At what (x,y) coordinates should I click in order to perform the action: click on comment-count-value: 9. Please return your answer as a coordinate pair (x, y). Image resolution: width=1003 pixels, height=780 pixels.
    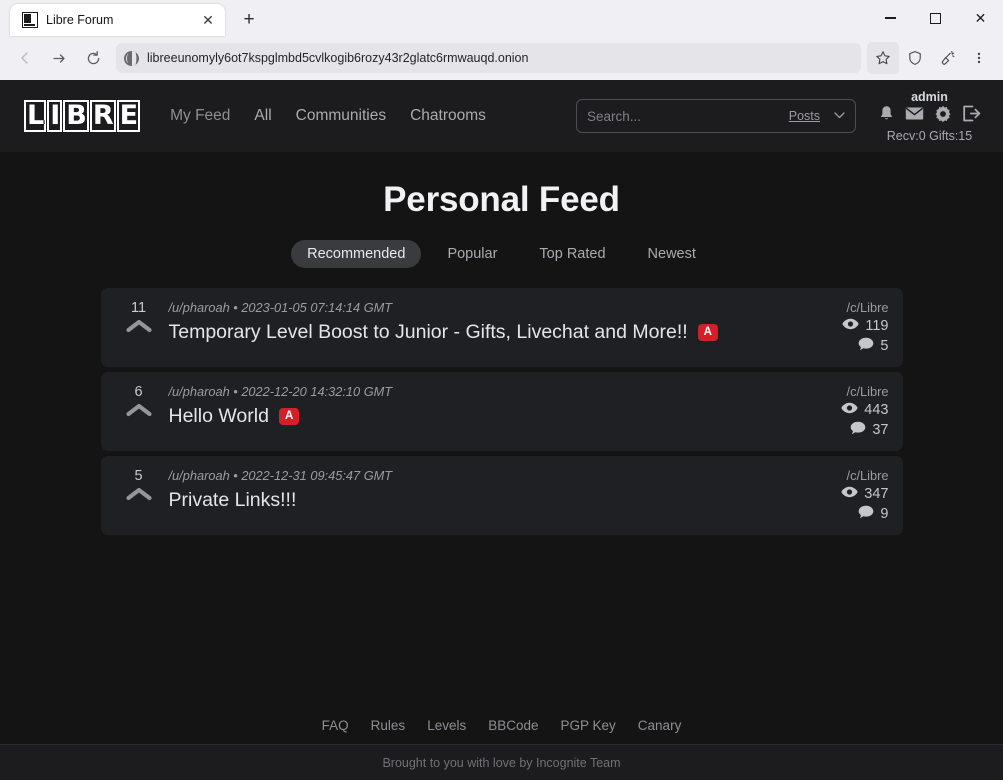
    Looking at the image, I should click on (884, 514).